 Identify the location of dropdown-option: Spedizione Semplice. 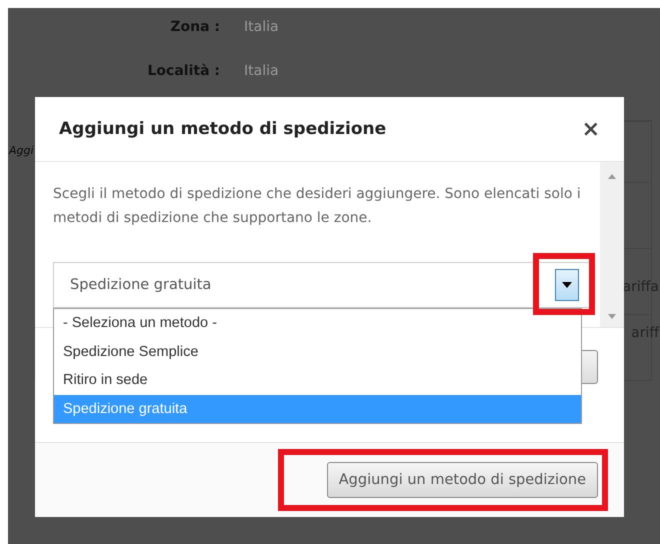
(317, 352).